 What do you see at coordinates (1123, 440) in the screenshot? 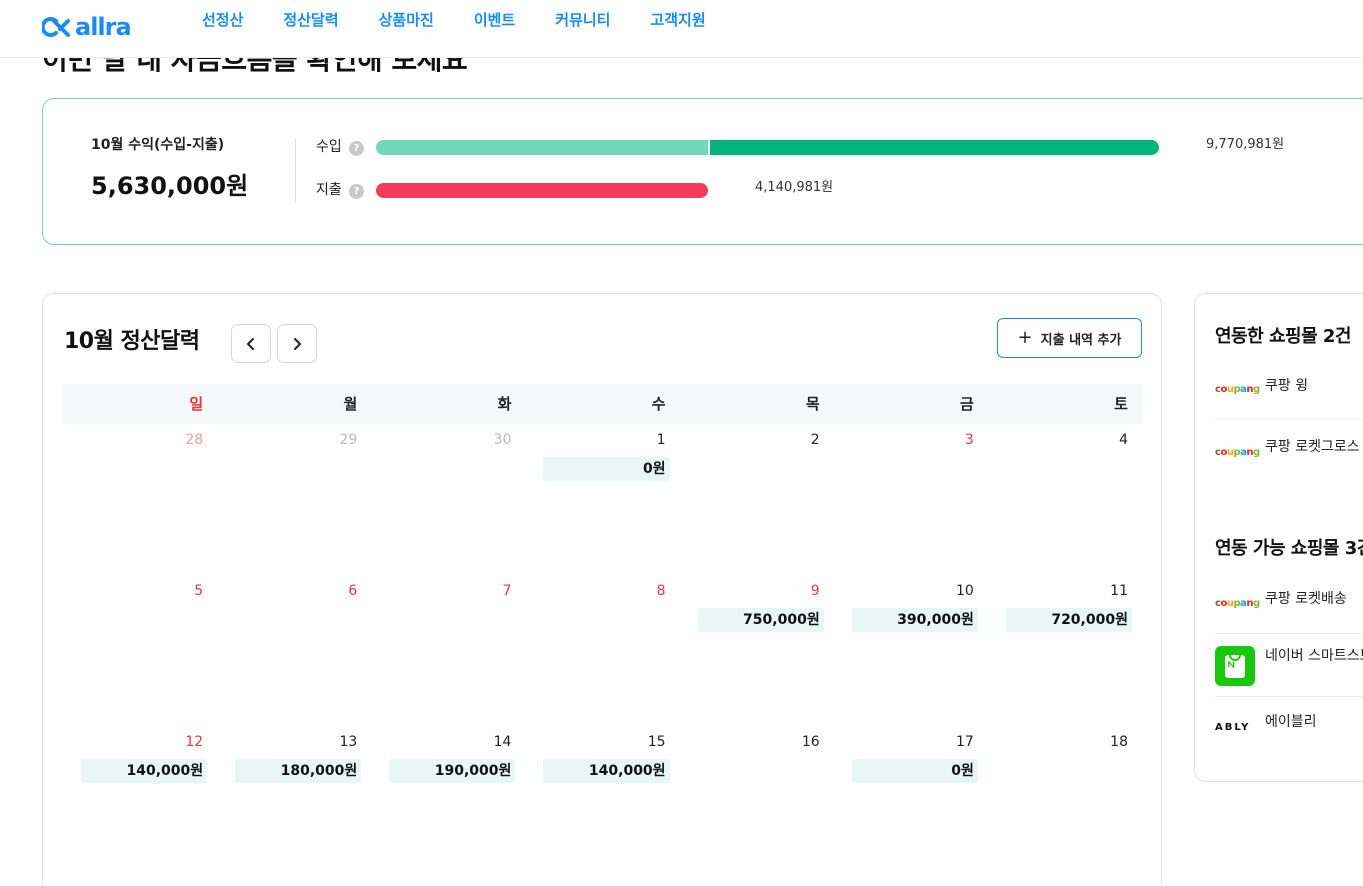
I see `day-number: 4` at bounding box center [1123, 440].